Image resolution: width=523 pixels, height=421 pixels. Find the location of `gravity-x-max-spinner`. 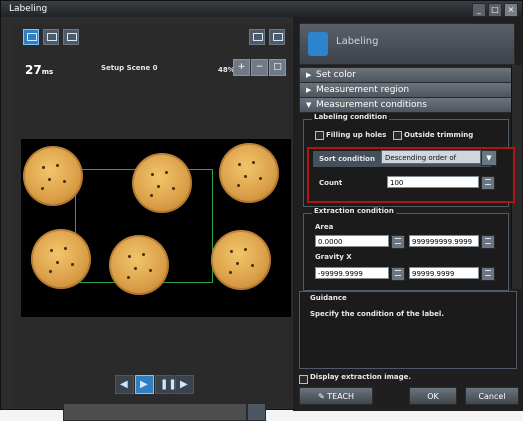

gravity-x-max-spinner is located at coordinates (488, 274).